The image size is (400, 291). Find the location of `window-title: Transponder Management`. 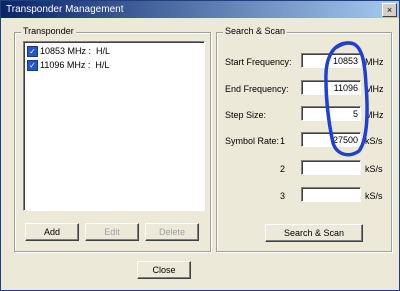

window-title: Transponder Management is located at coordinates (65, 9).